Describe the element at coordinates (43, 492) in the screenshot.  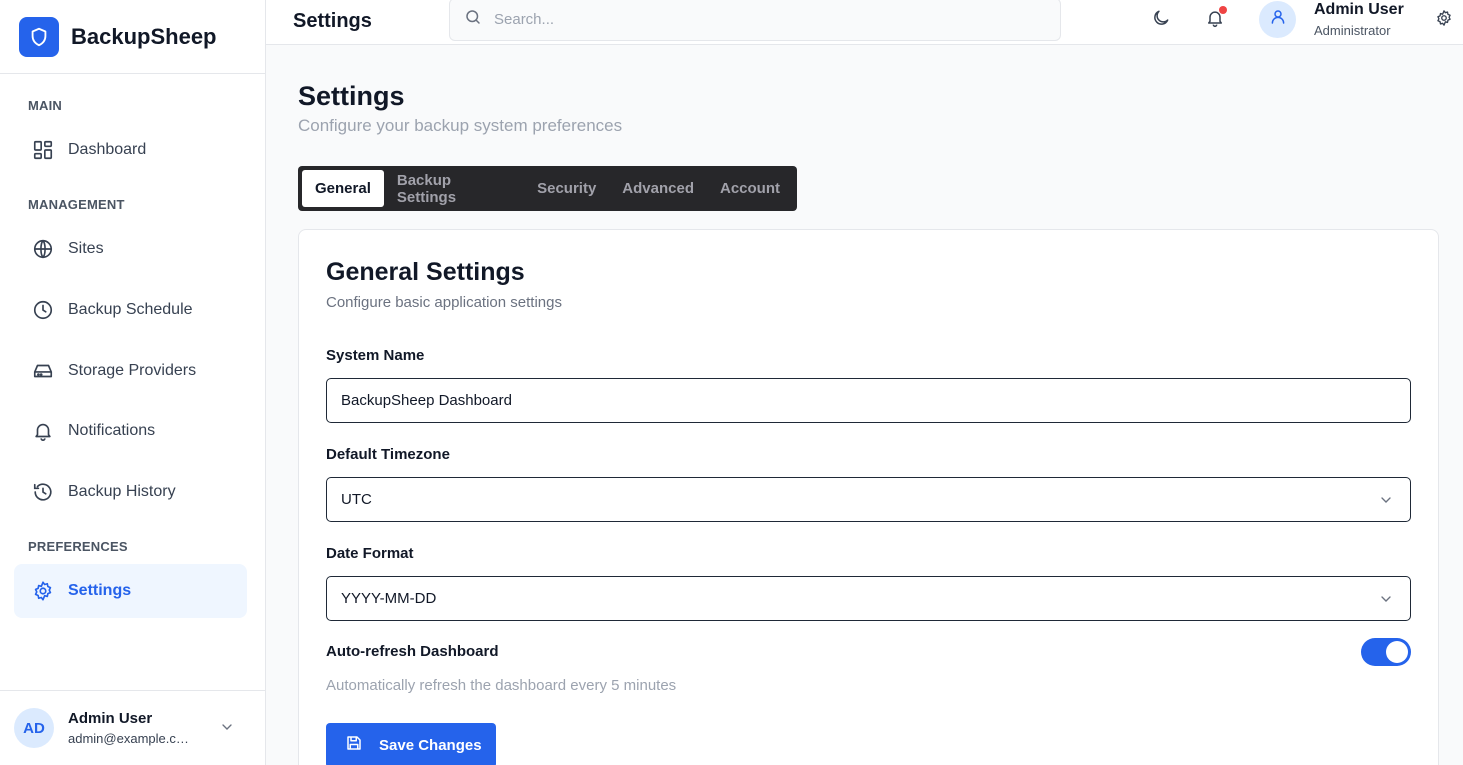
I see `history-icon` at that location.